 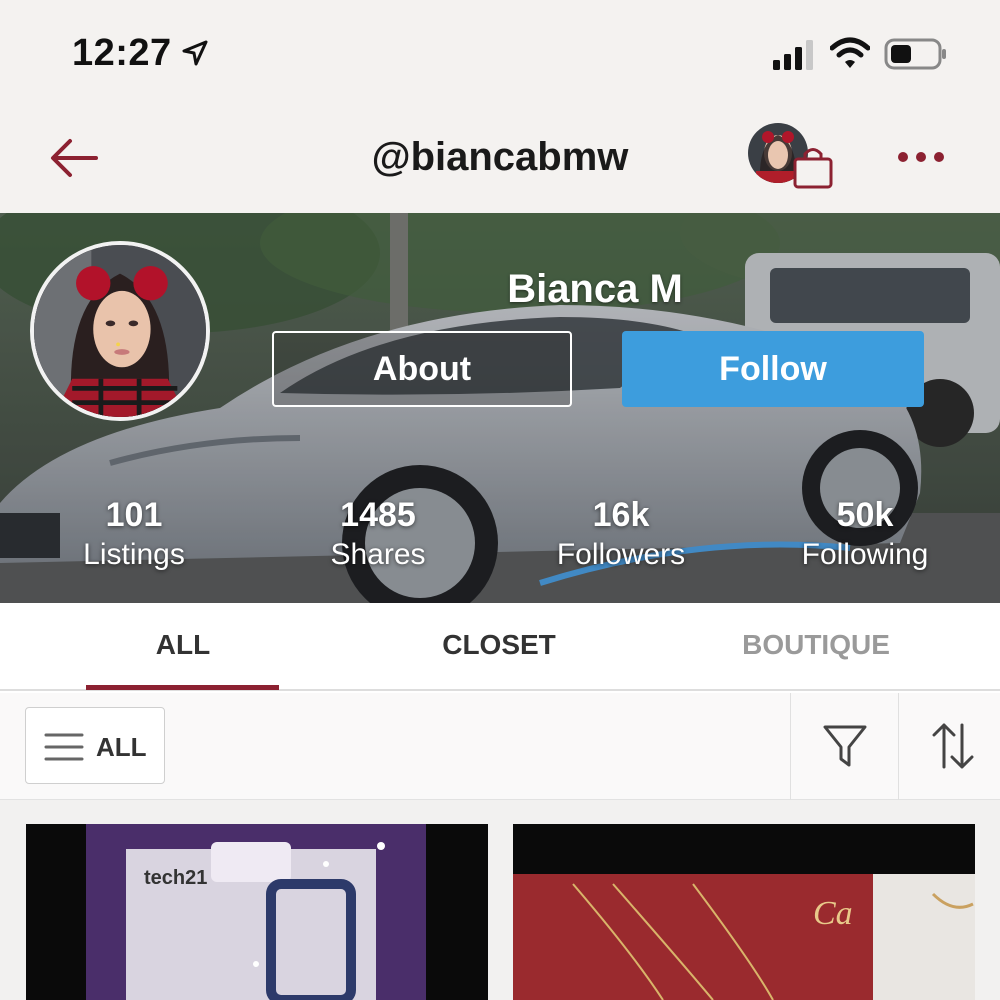 I want to click on filter-bar: ALL, so click(x=500, y=746).